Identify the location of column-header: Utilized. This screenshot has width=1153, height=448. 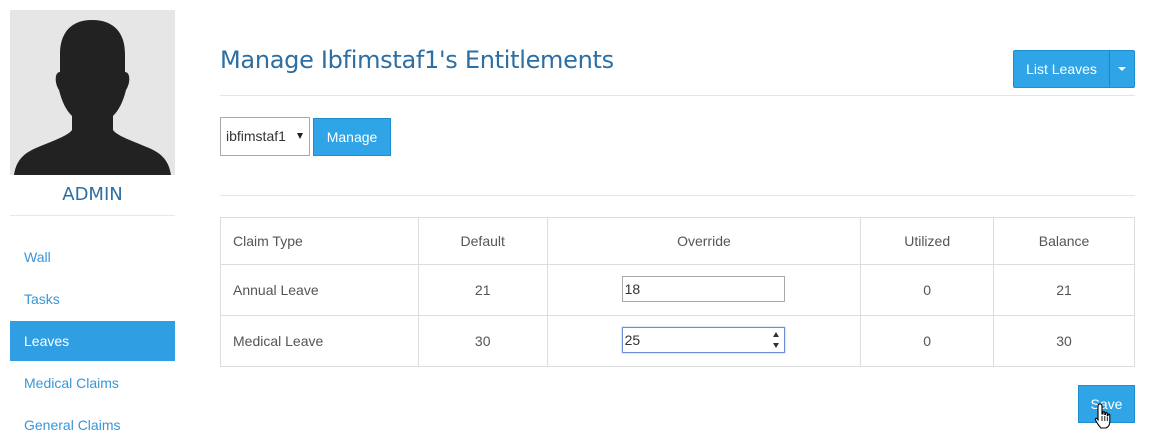
(927, 241).